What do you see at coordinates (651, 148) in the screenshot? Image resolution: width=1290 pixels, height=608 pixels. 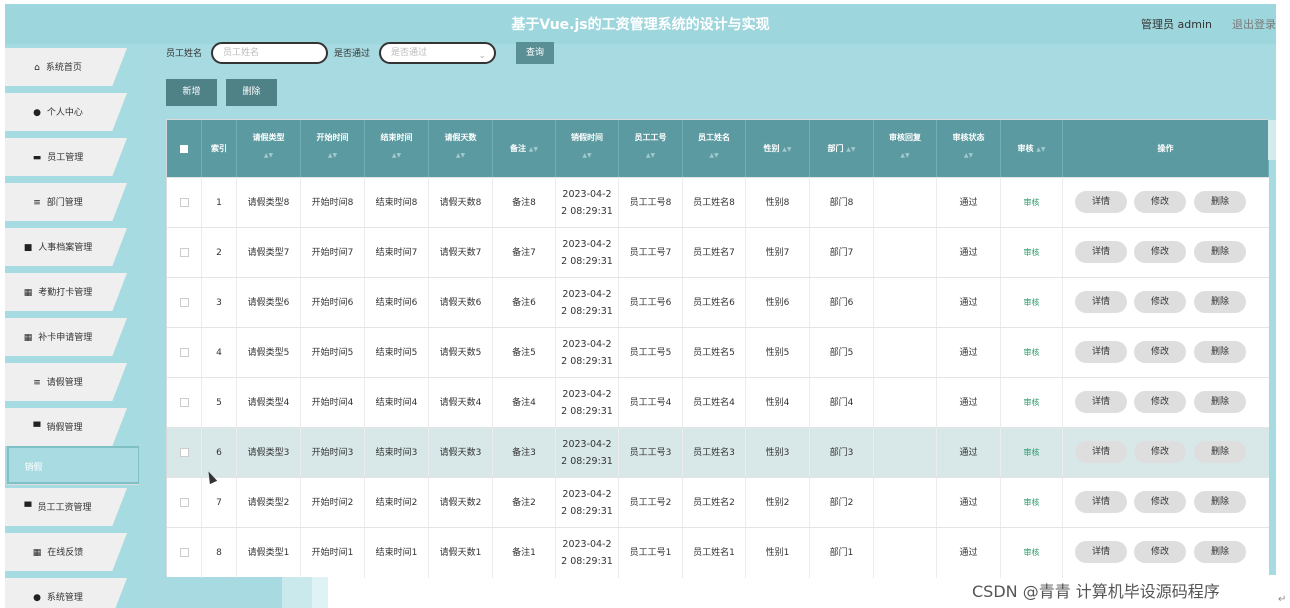 I see `column-header-7: ▲▼ 员工工号` at bounding box center [651, 148].